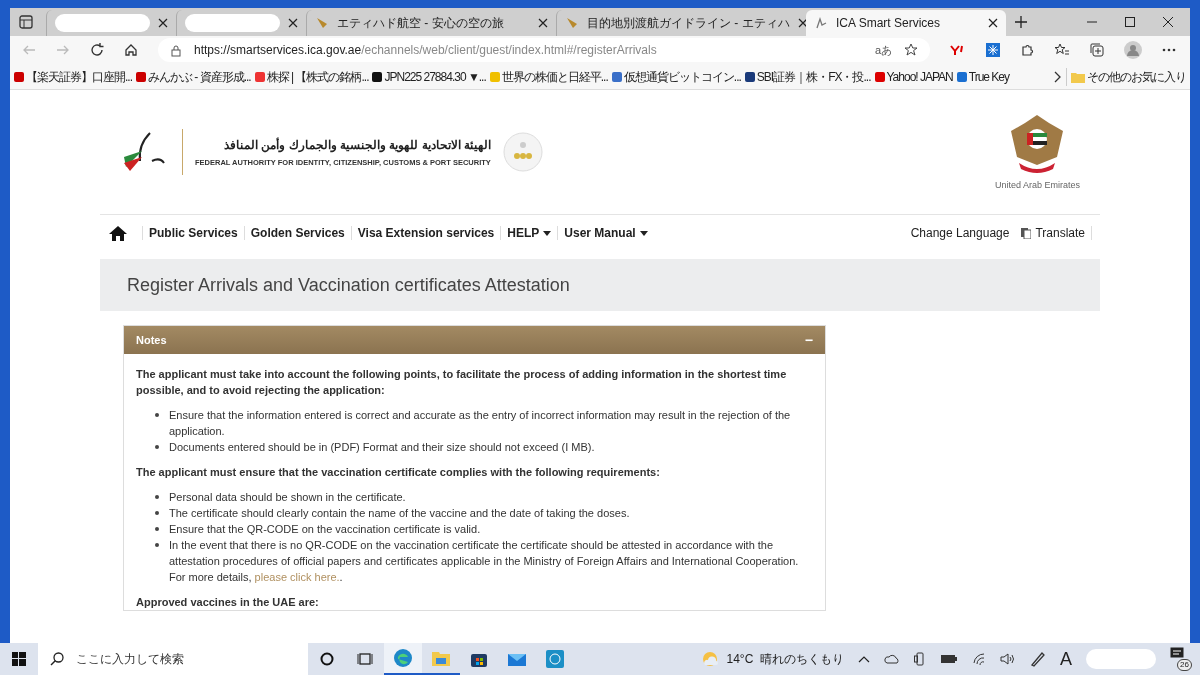  Describe the element at coordinates (993, 50) in the screenshot. I see `snowflake-icon` at that location.